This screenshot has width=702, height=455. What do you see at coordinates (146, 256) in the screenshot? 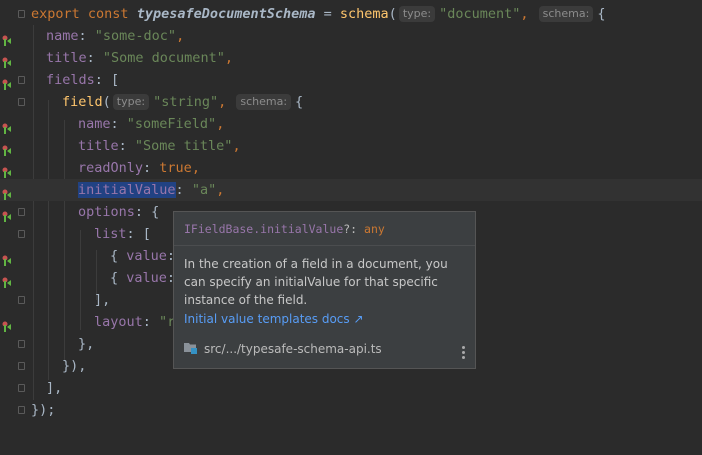
I see `code-token: value` at bounding box center [146, 256].